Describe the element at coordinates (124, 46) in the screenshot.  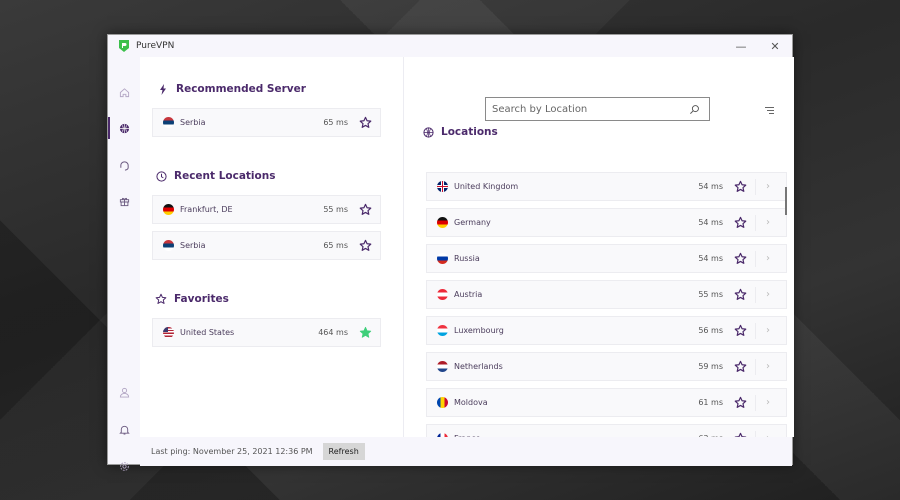
I see `purevpn-logo-icon` at that location.